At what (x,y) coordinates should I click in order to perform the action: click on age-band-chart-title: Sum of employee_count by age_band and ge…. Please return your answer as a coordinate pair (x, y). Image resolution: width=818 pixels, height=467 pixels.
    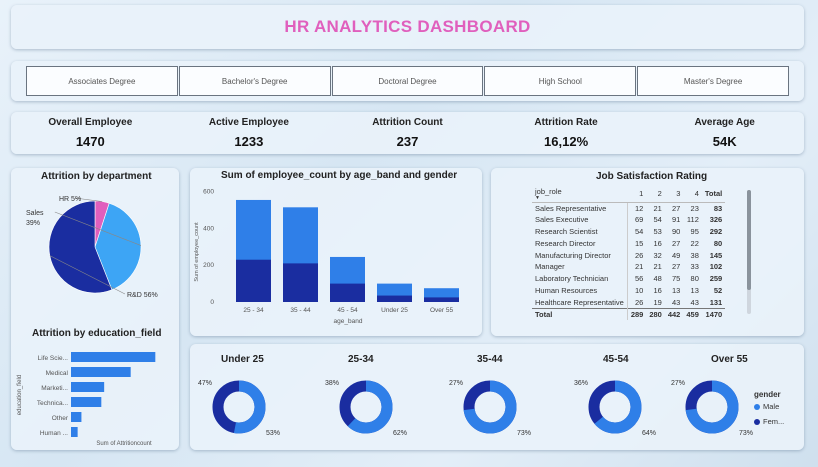
    Looking at the image, I should click on (339, 175).